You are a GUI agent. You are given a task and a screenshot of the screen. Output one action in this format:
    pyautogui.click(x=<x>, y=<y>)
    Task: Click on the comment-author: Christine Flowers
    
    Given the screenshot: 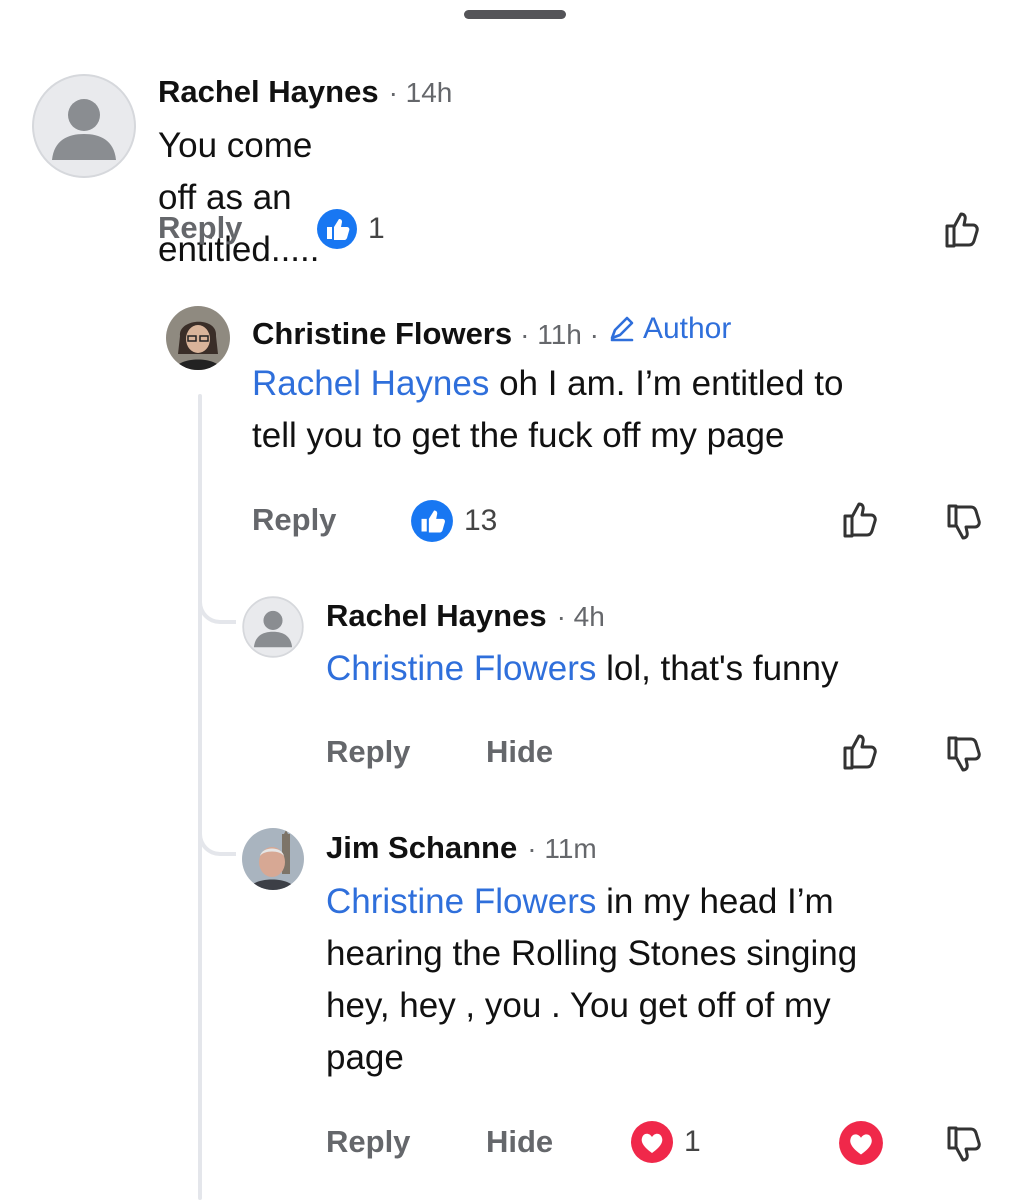 What is the action you would take?
    pyautogui.click(x=382, y=334)
    